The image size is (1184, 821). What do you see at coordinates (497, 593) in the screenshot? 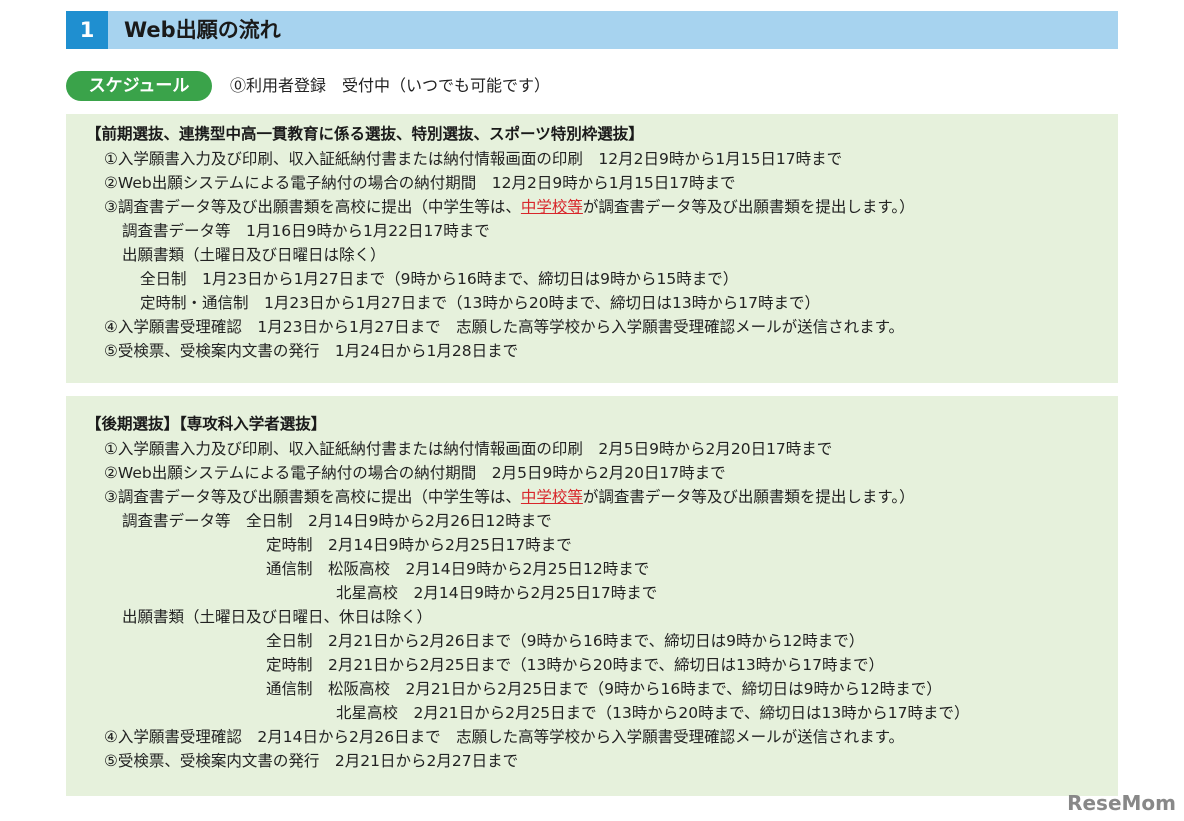
I see `step-line: 北星高校 2月14日9時から2月25日17時まで` at bounding box center [497, 593].